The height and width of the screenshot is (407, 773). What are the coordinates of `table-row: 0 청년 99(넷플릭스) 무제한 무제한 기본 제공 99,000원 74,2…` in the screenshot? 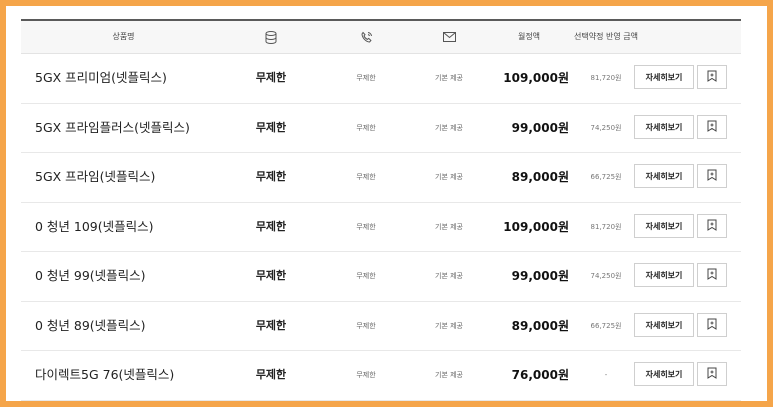 It's located at (381, 277).